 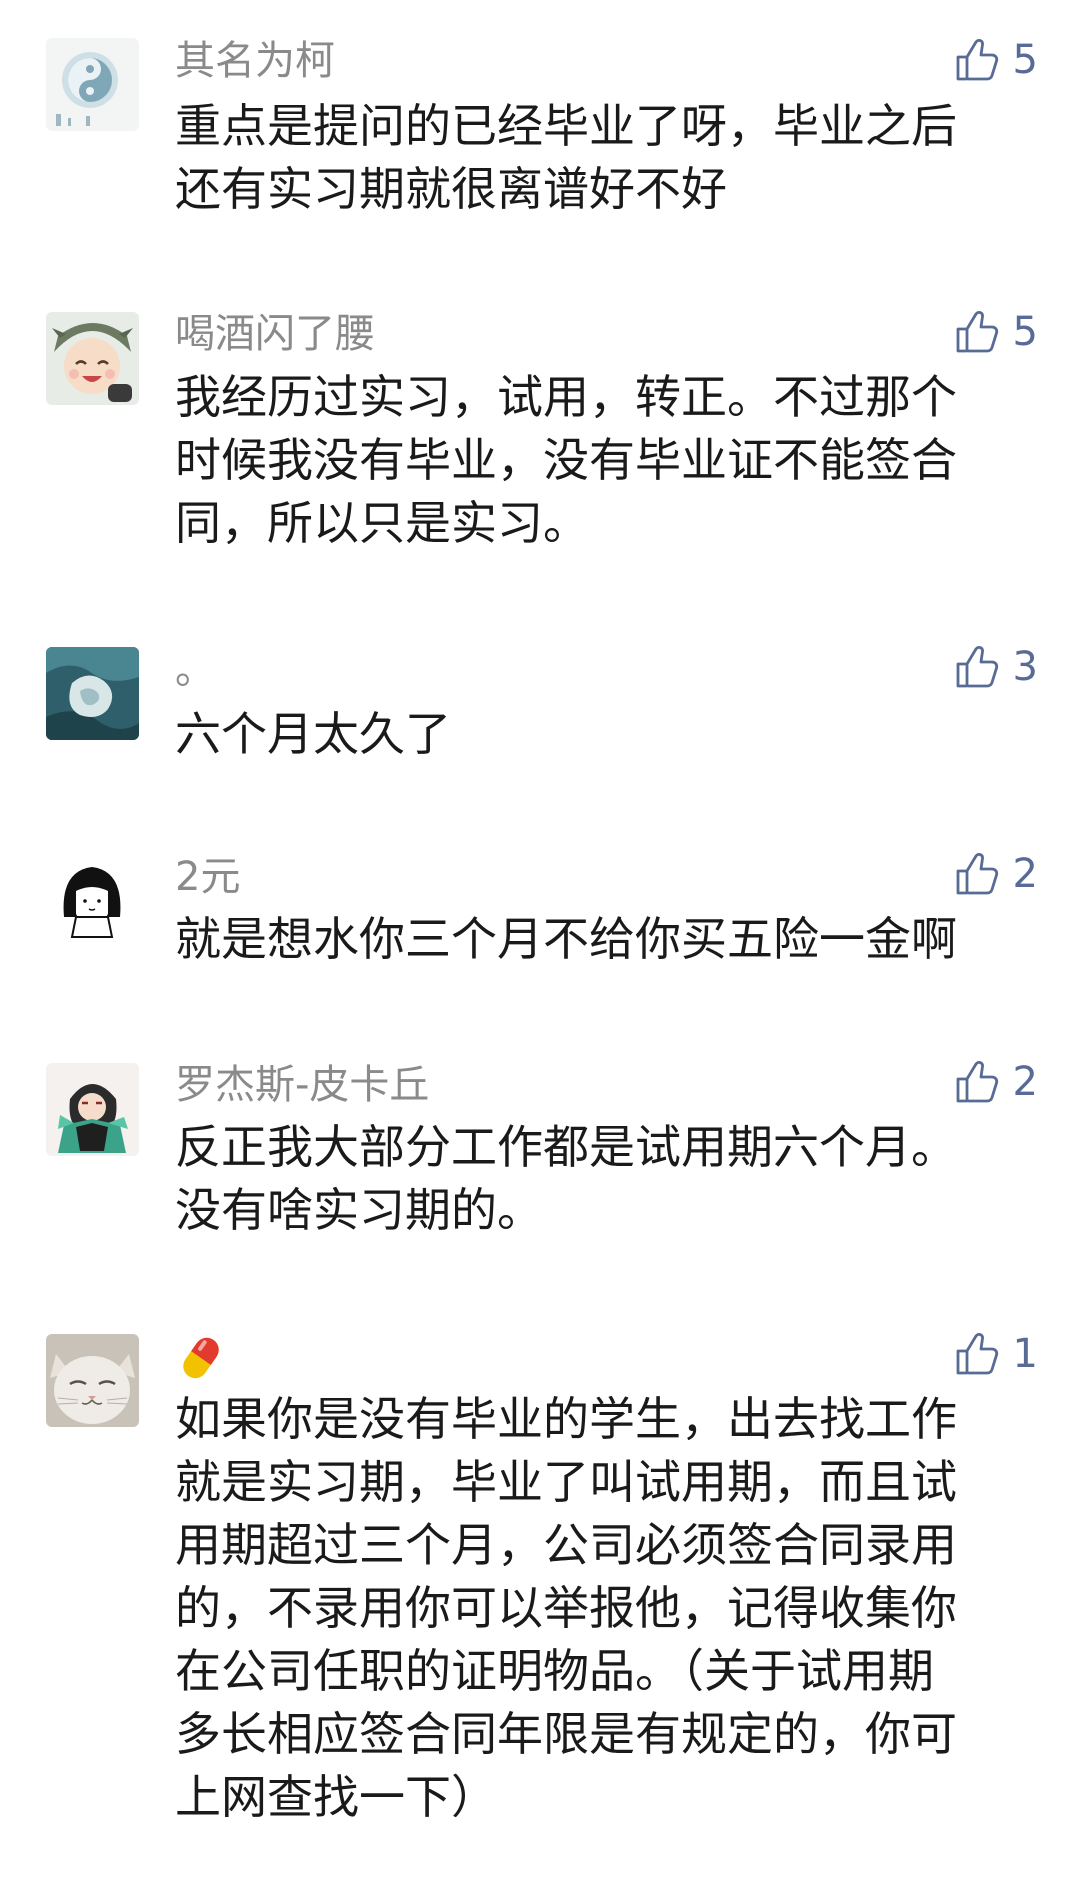 What do you see at coordinates (566, 157) in the screenshot?
I see `comment-text: 重点是提问的已经毕业了呀，毕业之后 还有实习期就很离谱好不好` at bounding box center [566, 157].